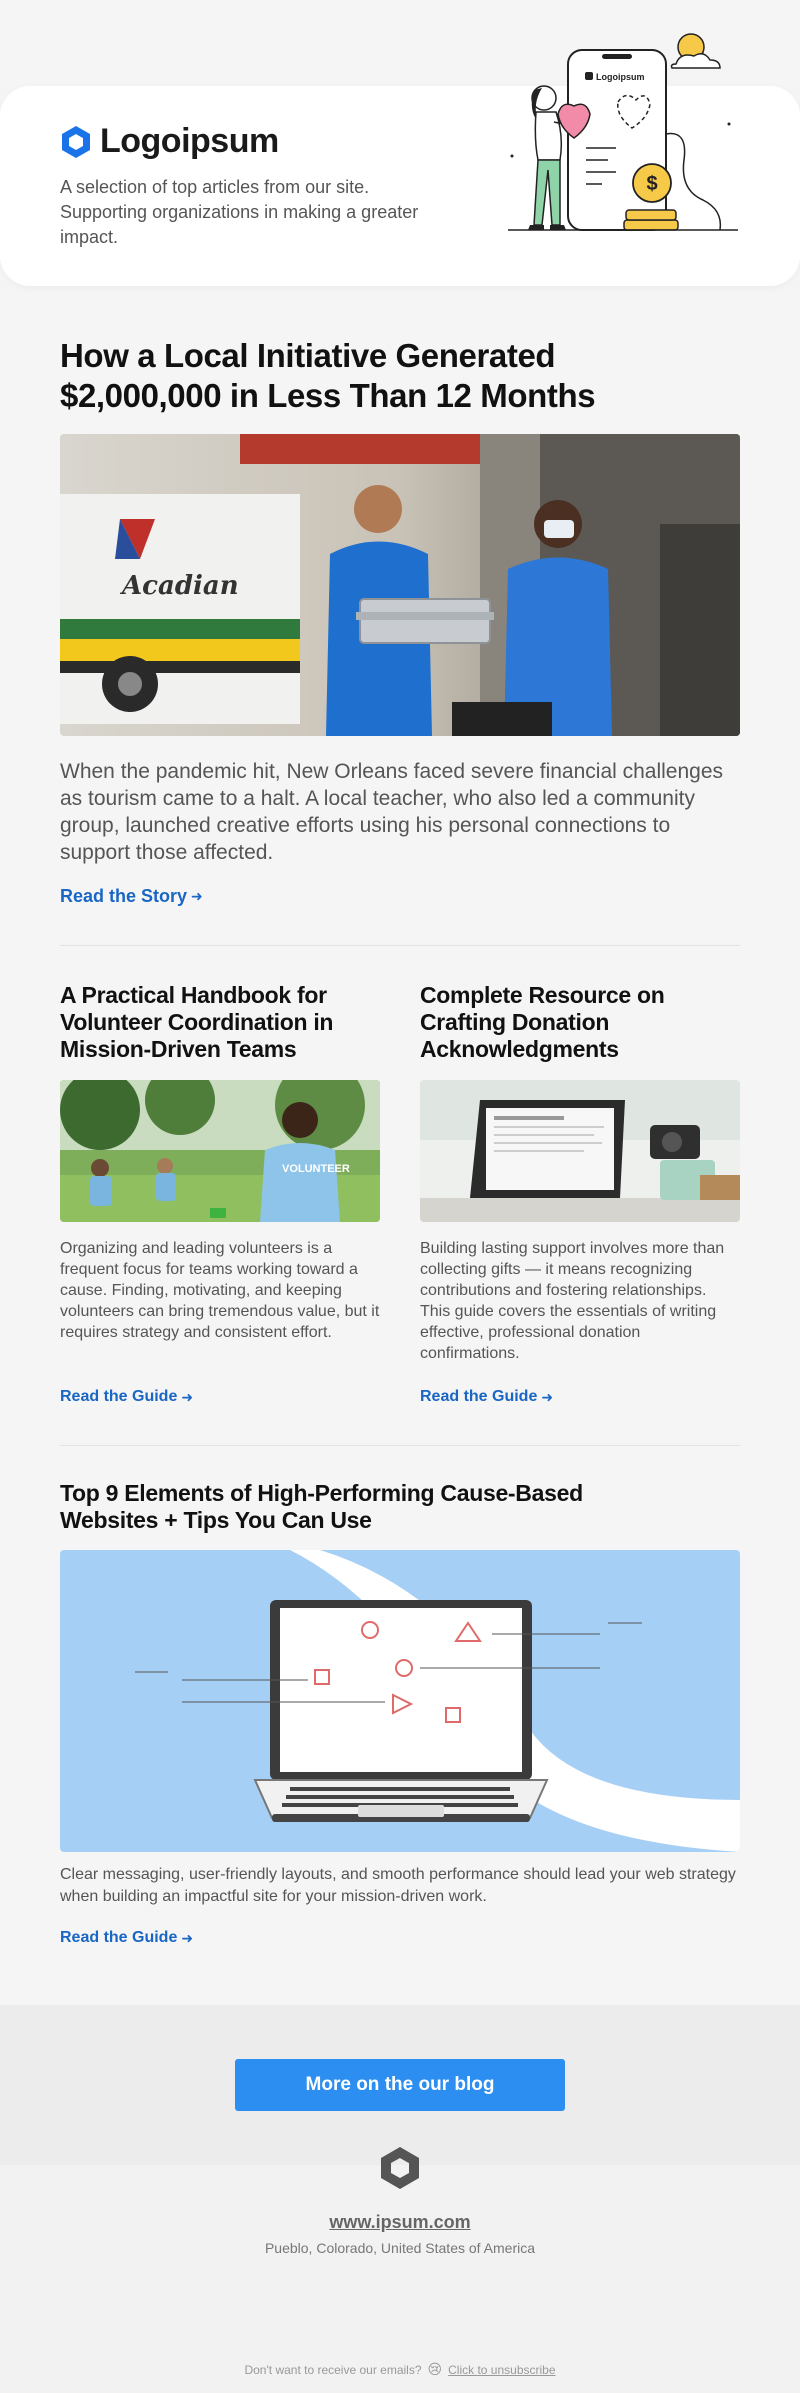  I want to click on donation-article-image, so click(580, 1151).